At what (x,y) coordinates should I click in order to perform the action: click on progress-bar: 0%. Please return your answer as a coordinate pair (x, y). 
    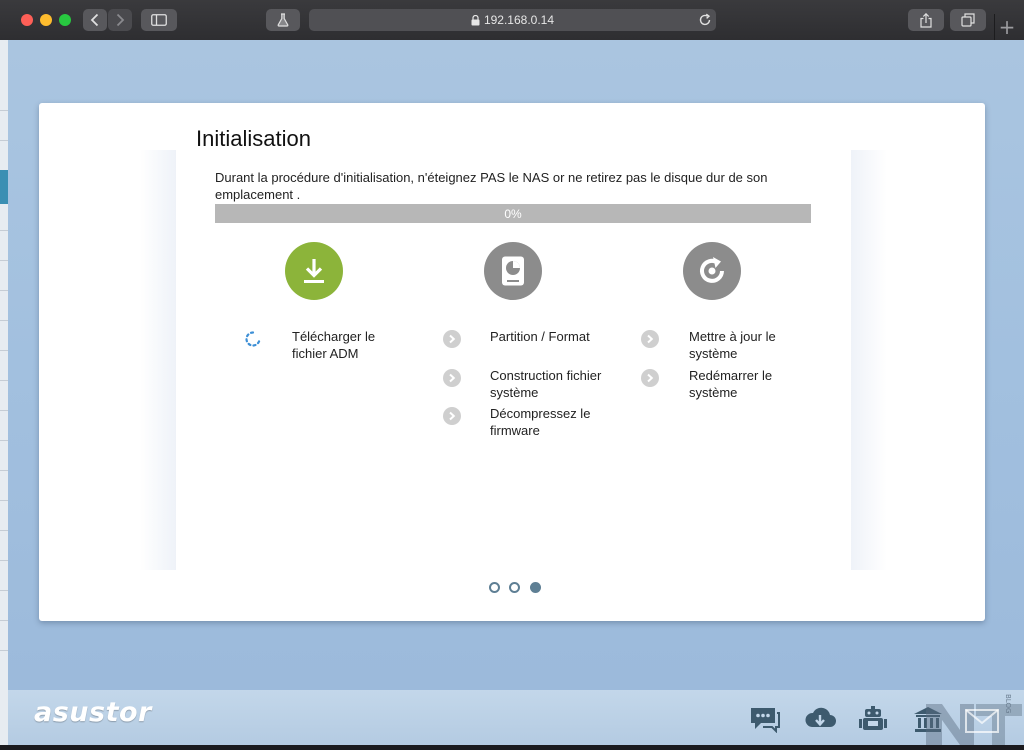
    Looking at the image, I should click on (513, 213).